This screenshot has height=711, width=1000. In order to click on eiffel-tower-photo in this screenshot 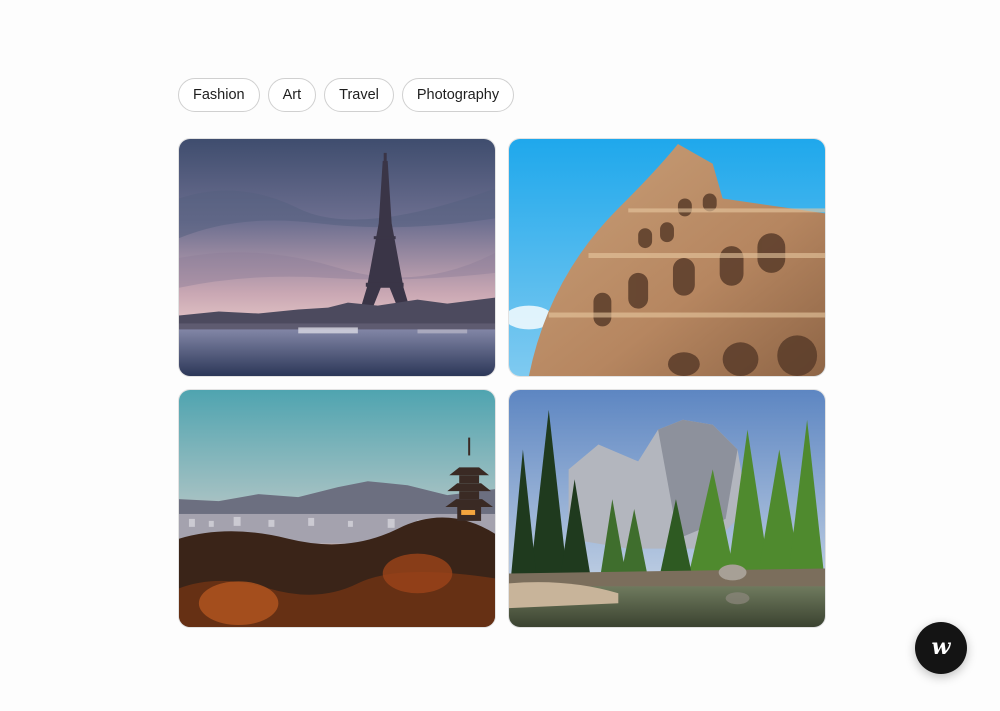, I will do `click(337, 257)`.